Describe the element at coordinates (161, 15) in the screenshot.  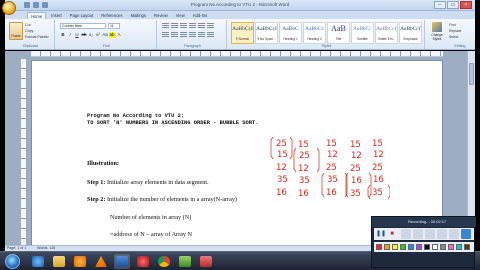
I see `tab-review: Review` at that location.